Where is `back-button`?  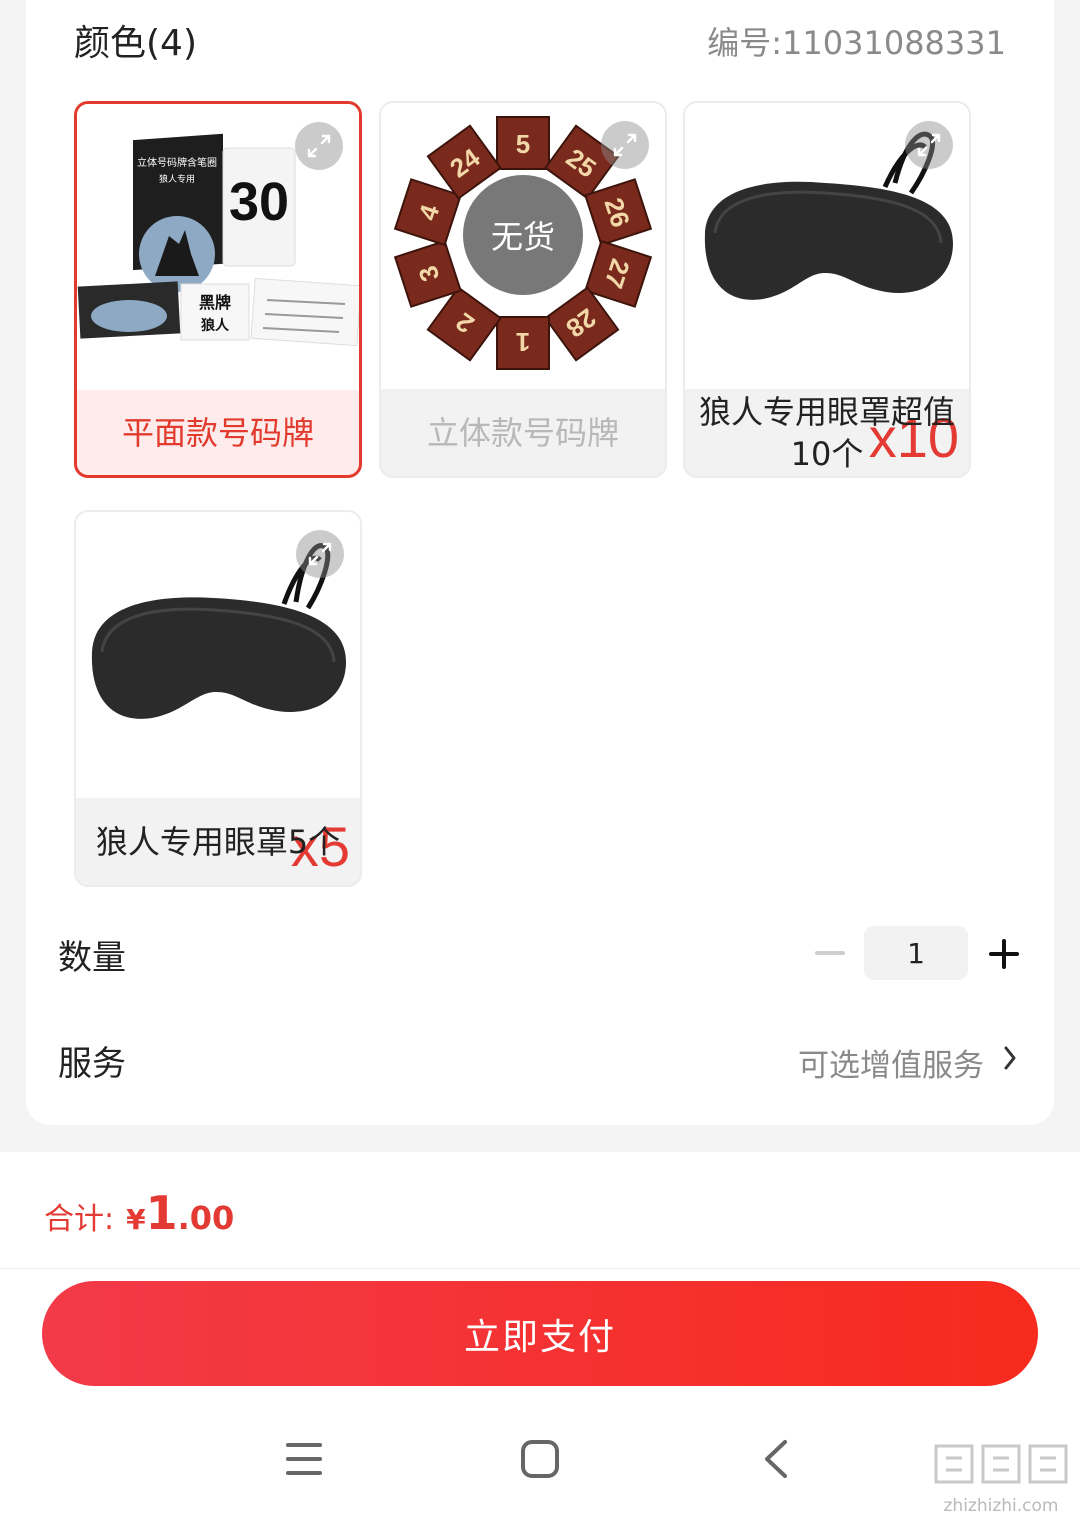
back-button is located at coordinates (776, 1459).